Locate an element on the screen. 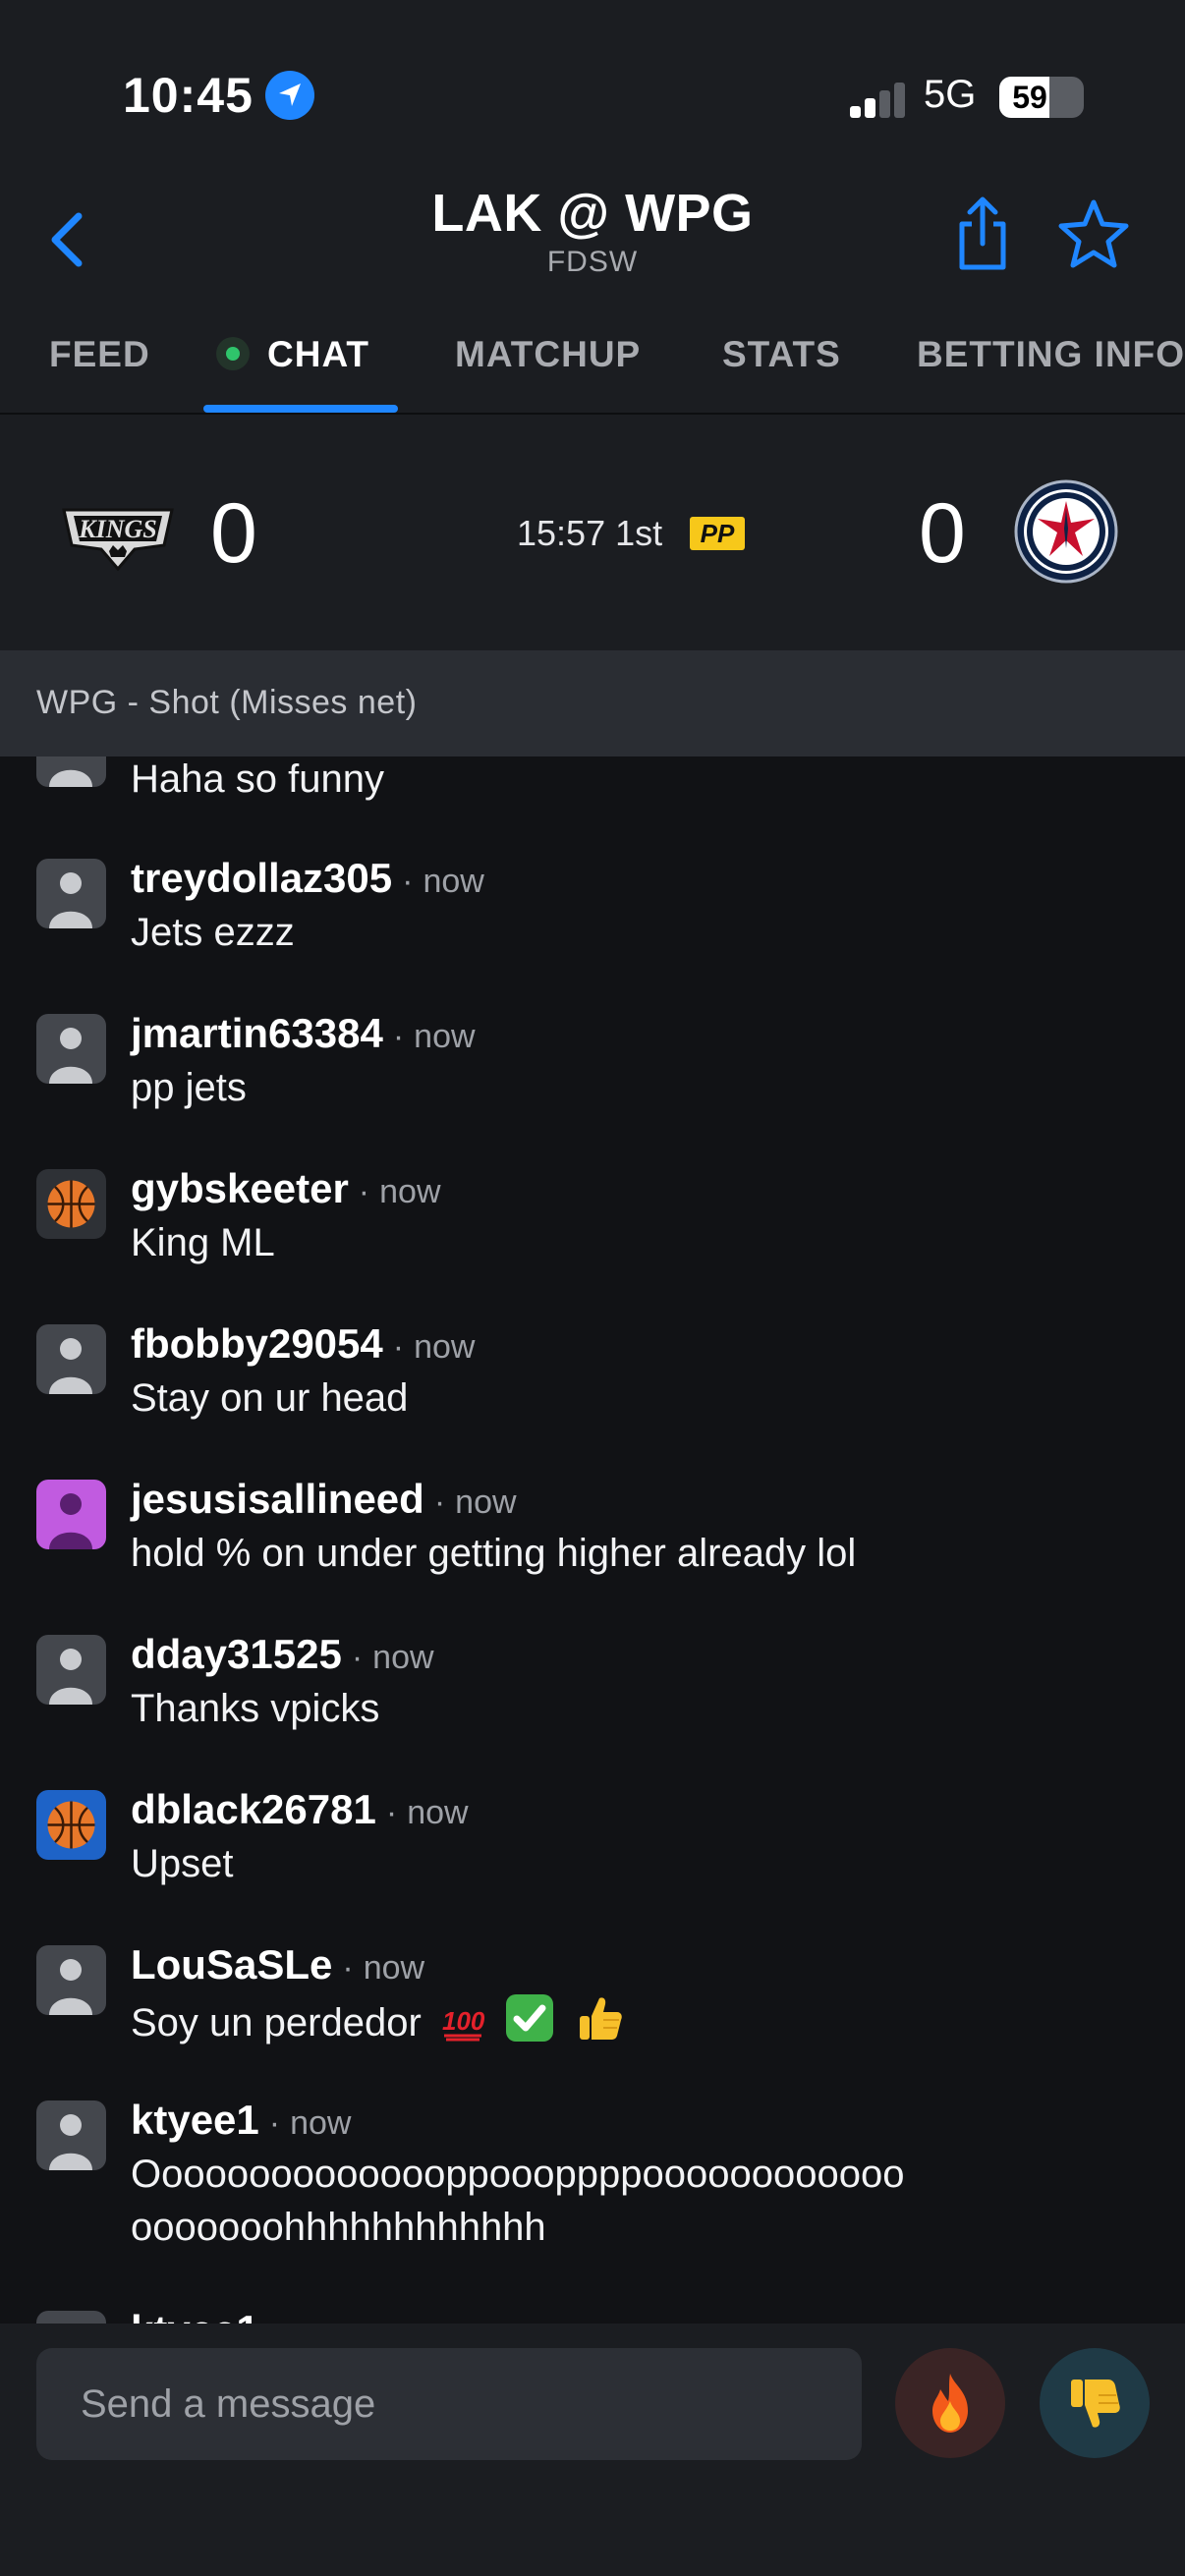  favorite-button is located at coordinates (1093, 233).